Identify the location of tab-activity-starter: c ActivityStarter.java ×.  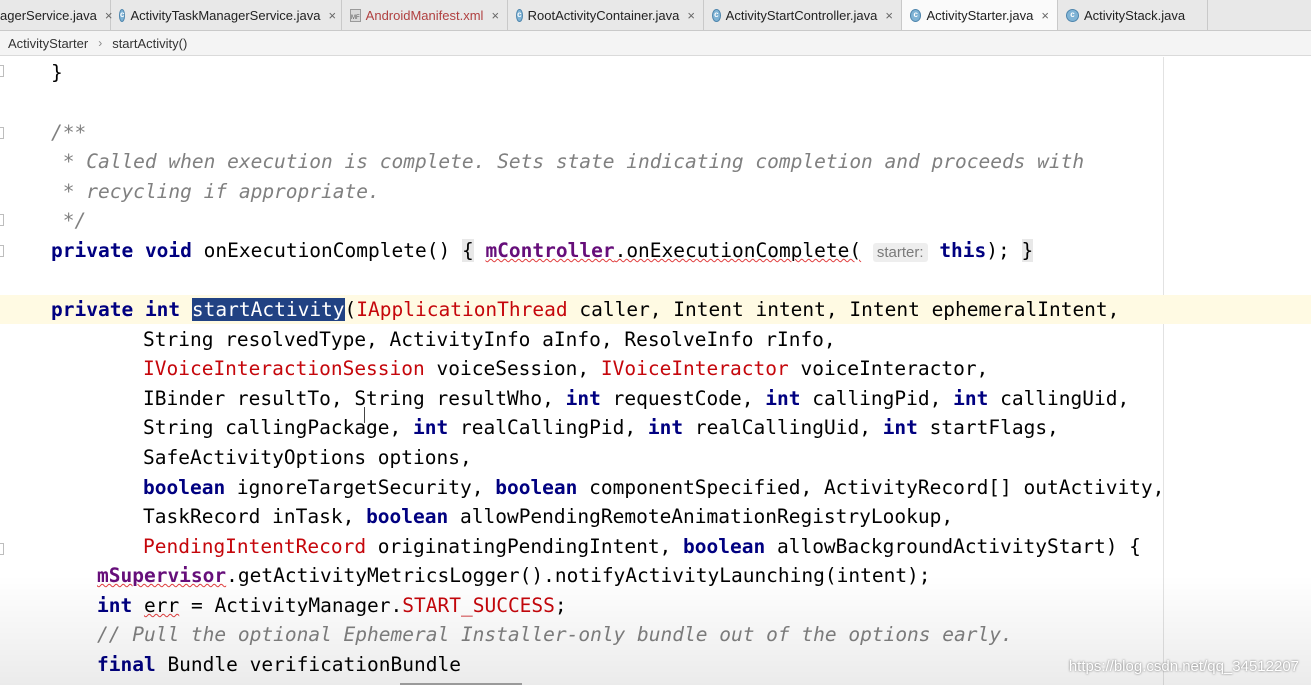
(980, 15).